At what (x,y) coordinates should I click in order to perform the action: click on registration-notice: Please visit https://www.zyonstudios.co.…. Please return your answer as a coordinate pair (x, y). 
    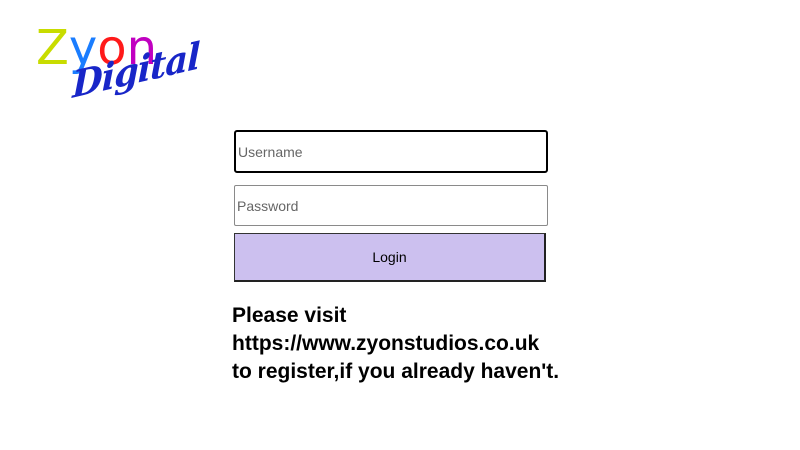
    Looking at the image, I should click on (502, 344).